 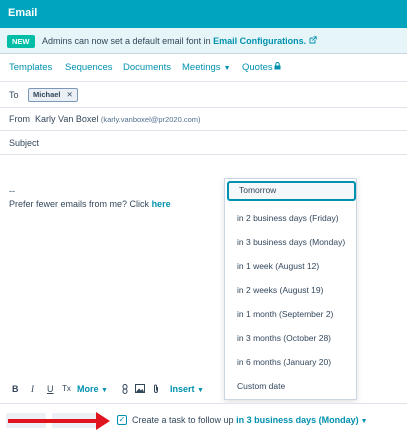 What do you see at coordinates (297, 420) in the screenshot?
I see `follow-up-timing-selector: in 3 business days (Monday)` at bounding box center [297, 420].